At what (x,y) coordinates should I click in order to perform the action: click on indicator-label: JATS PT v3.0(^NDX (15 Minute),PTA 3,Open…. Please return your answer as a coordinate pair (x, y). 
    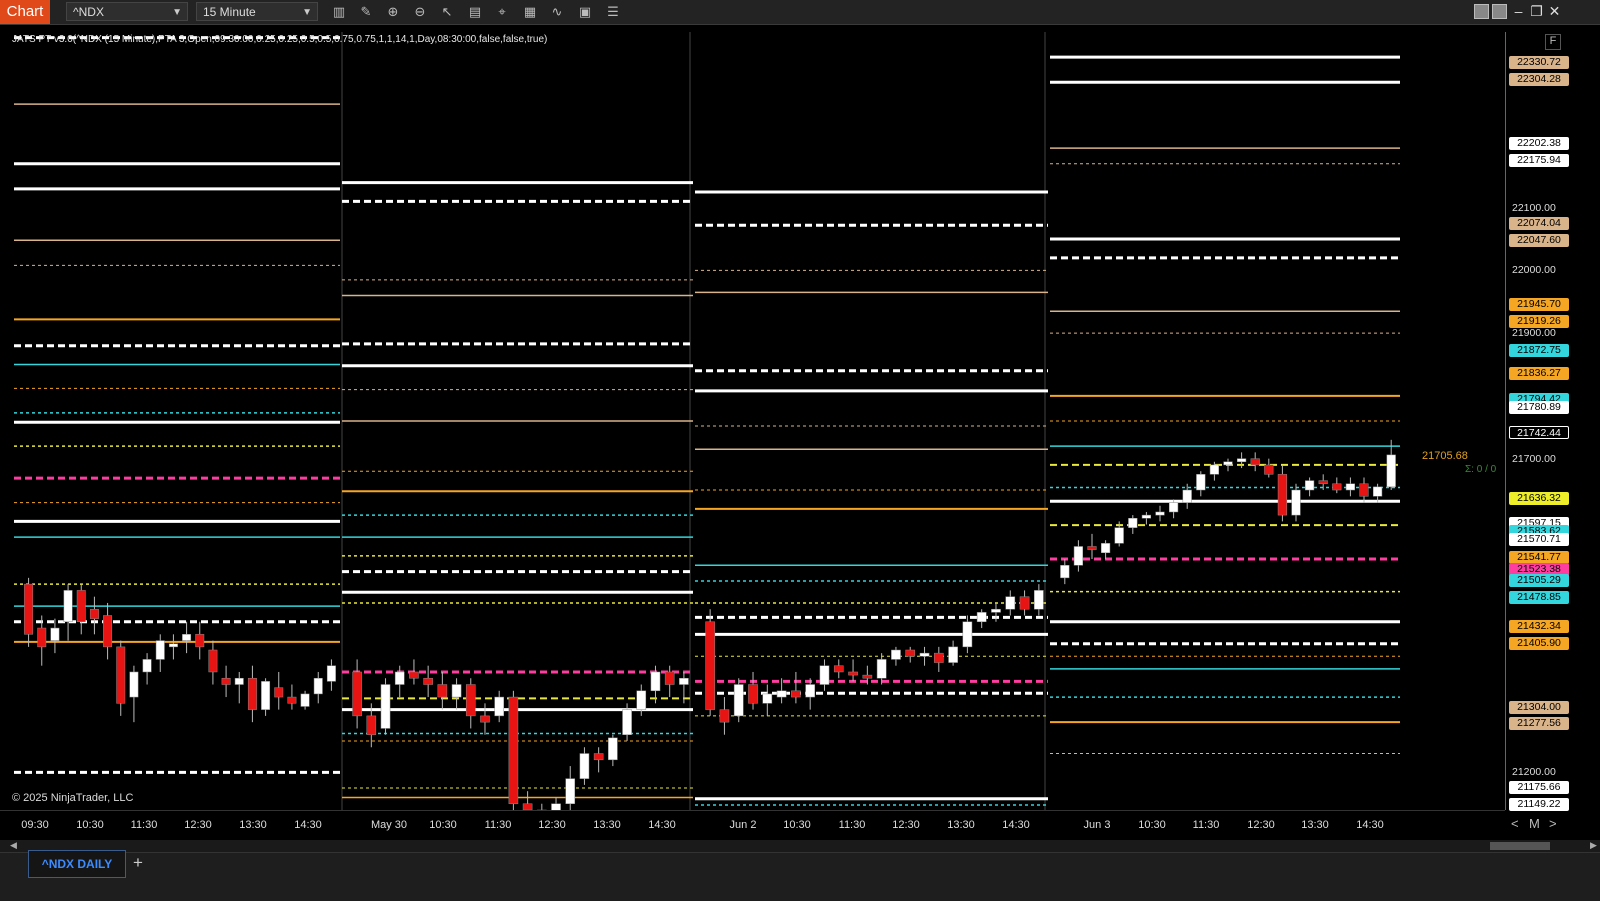
    Looking at the image, I should click on (280, 39).